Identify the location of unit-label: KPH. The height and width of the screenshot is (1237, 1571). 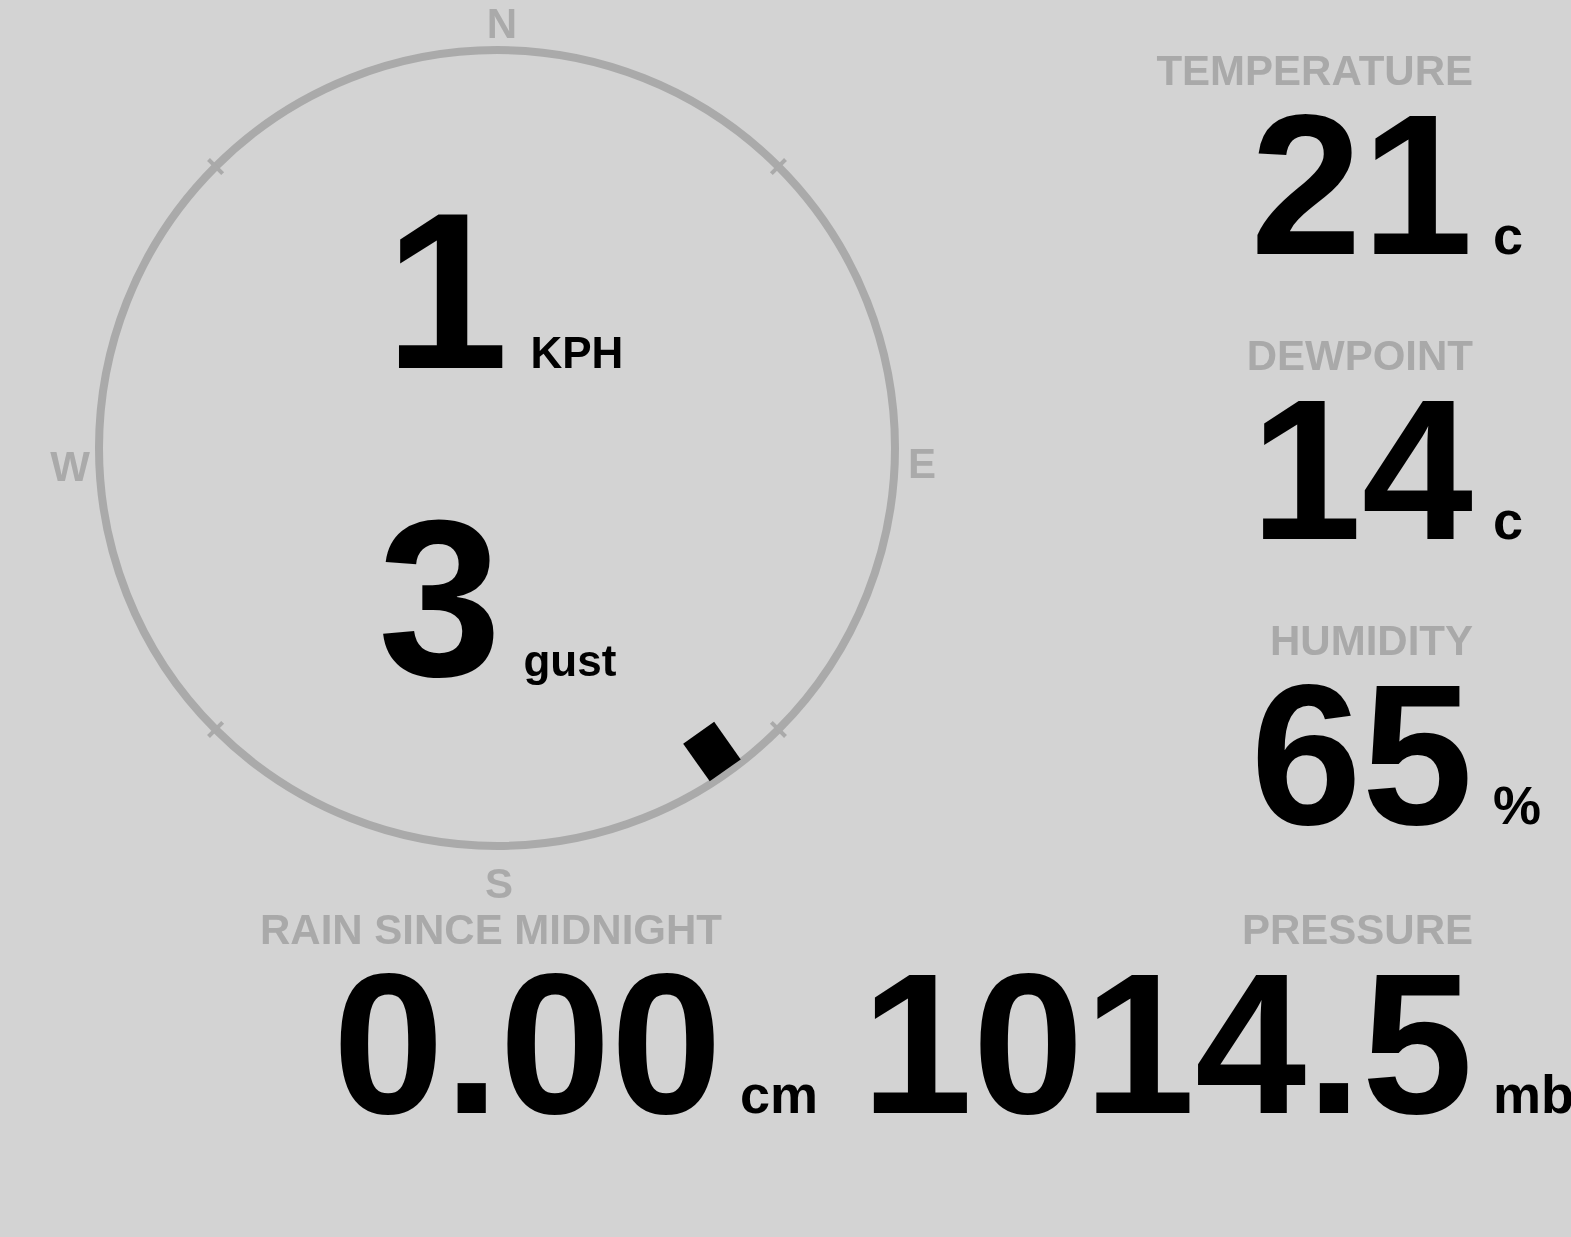
(577, 353).